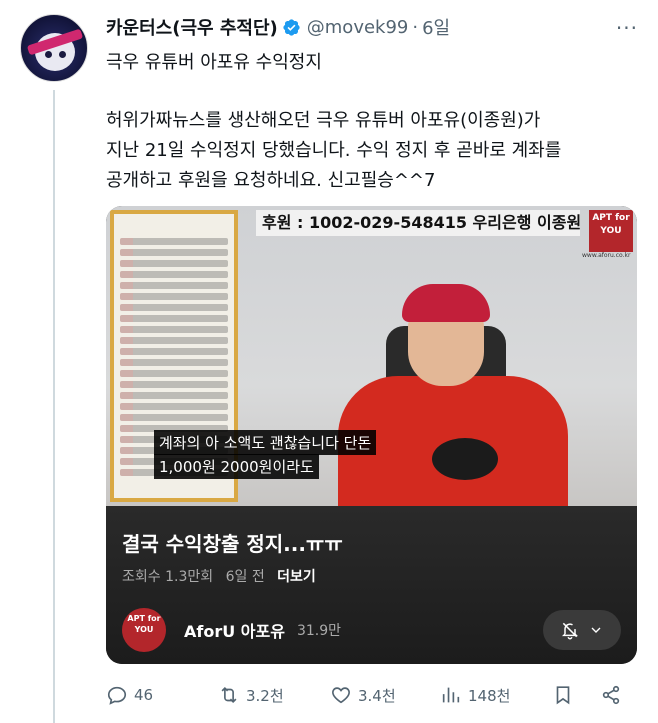 The height and width of the screenshot is (723, 658). Describe the element at coordinates (611, 231) in the screenshot. I see `channel-logo: APT for YOU` at that location.